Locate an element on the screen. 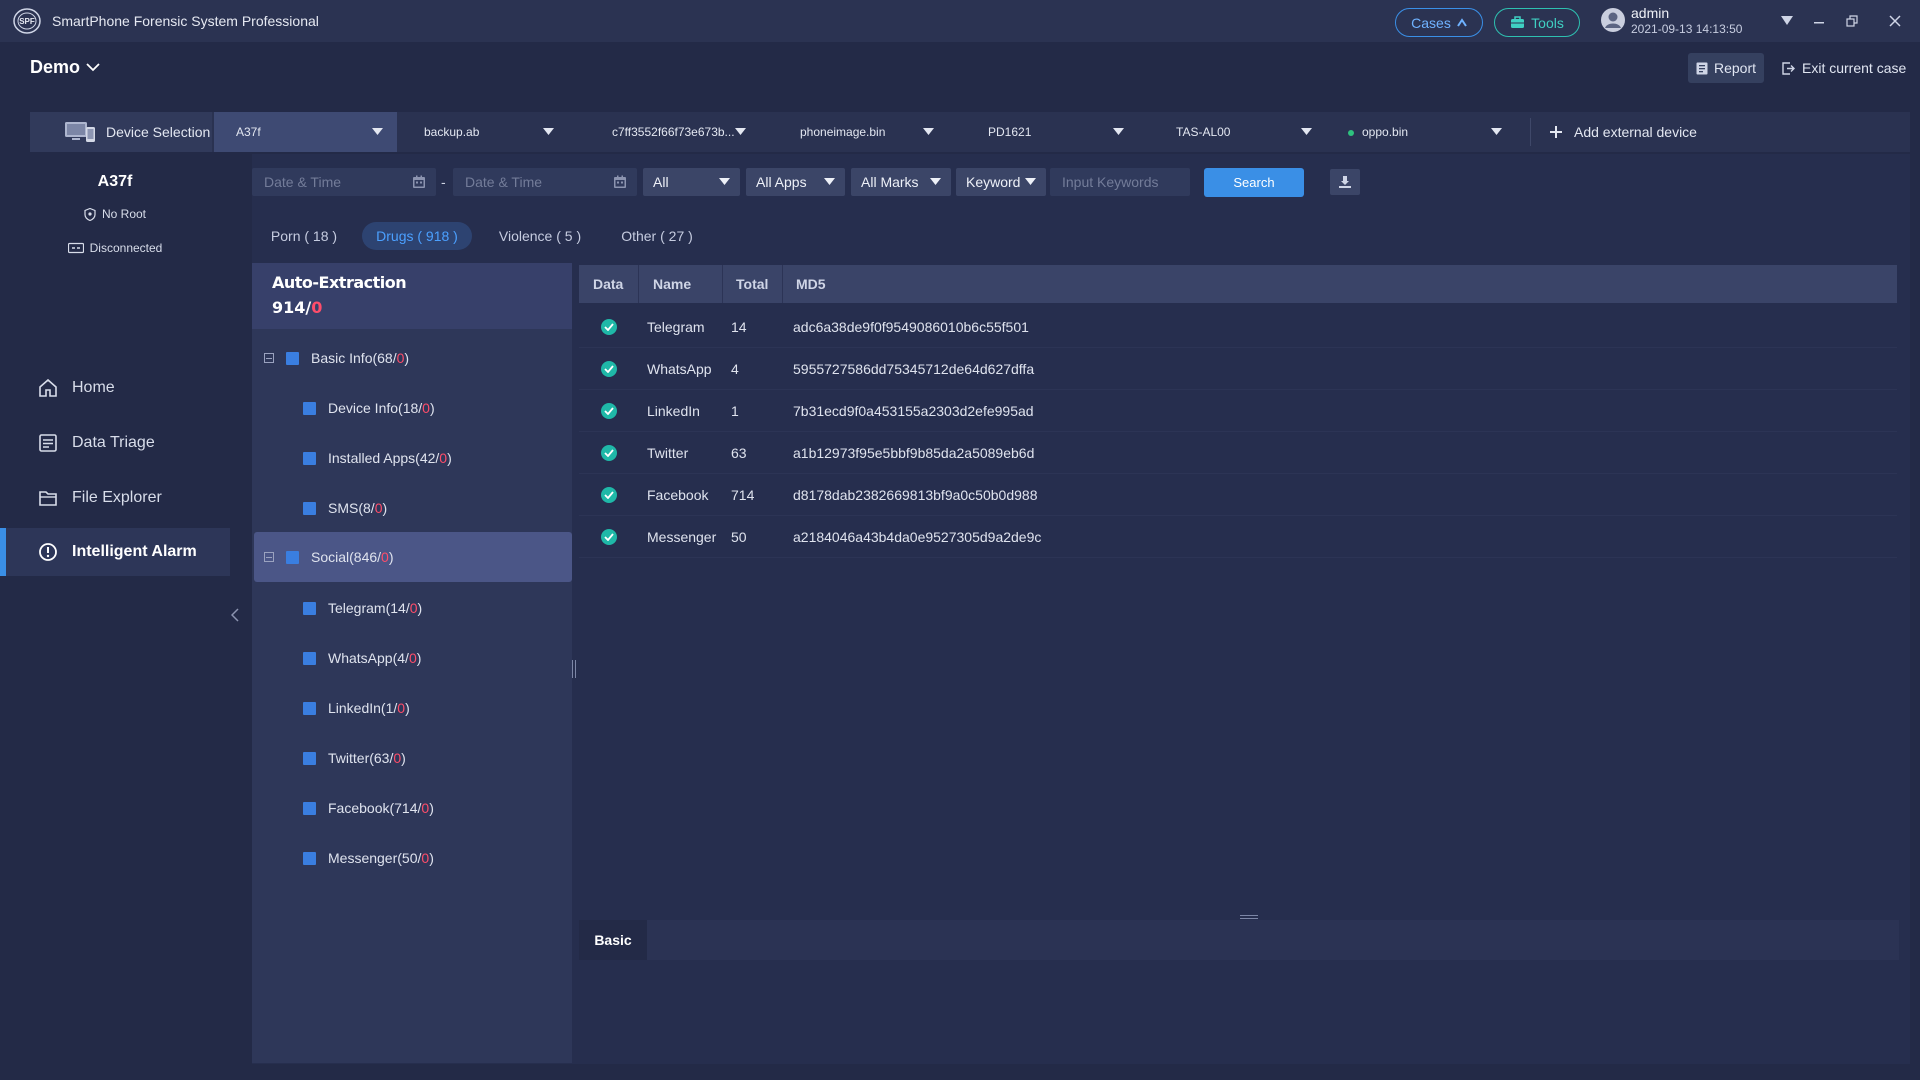 This screenshot has height=1080, width=1920. panel-resize-handle is located at coordinates (574, 669).